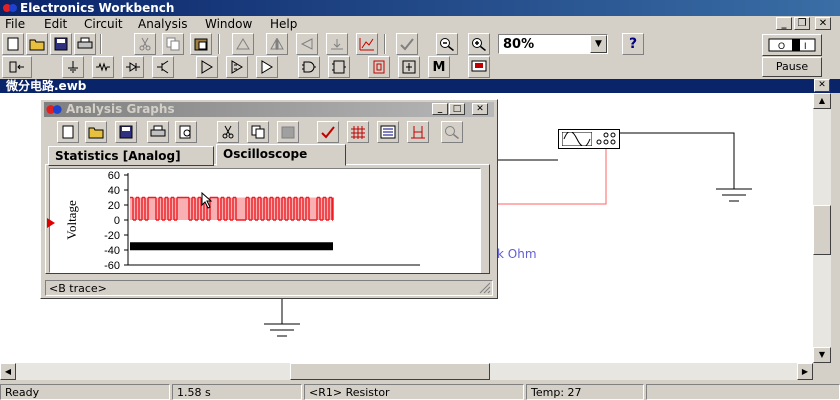 The image size is (840, 400). I want to click on save-icon, so click(61, 44).